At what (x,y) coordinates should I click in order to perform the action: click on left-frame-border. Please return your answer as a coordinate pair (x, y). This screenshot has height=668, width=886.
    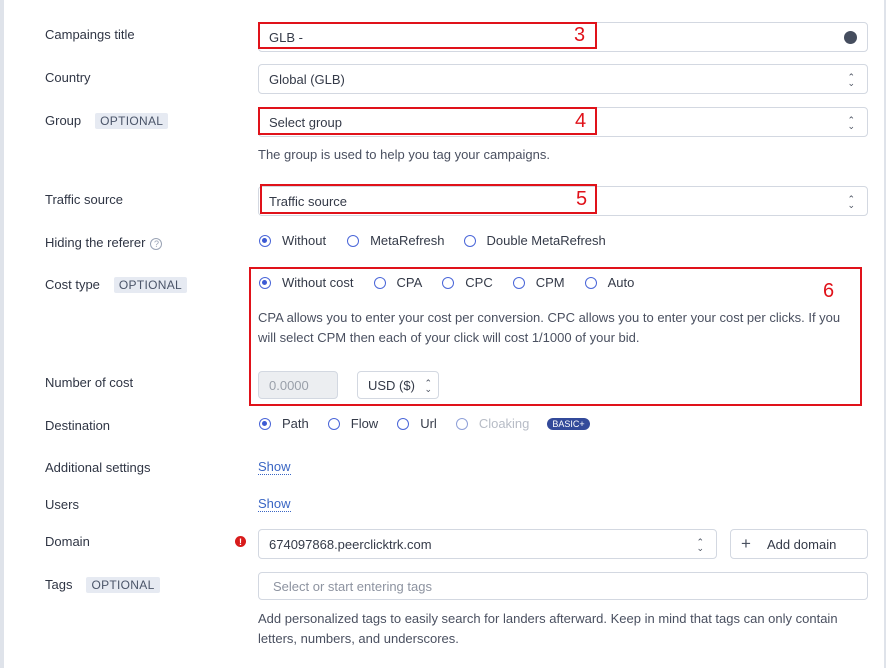
    Looking at the image, I should click on (2, 334).